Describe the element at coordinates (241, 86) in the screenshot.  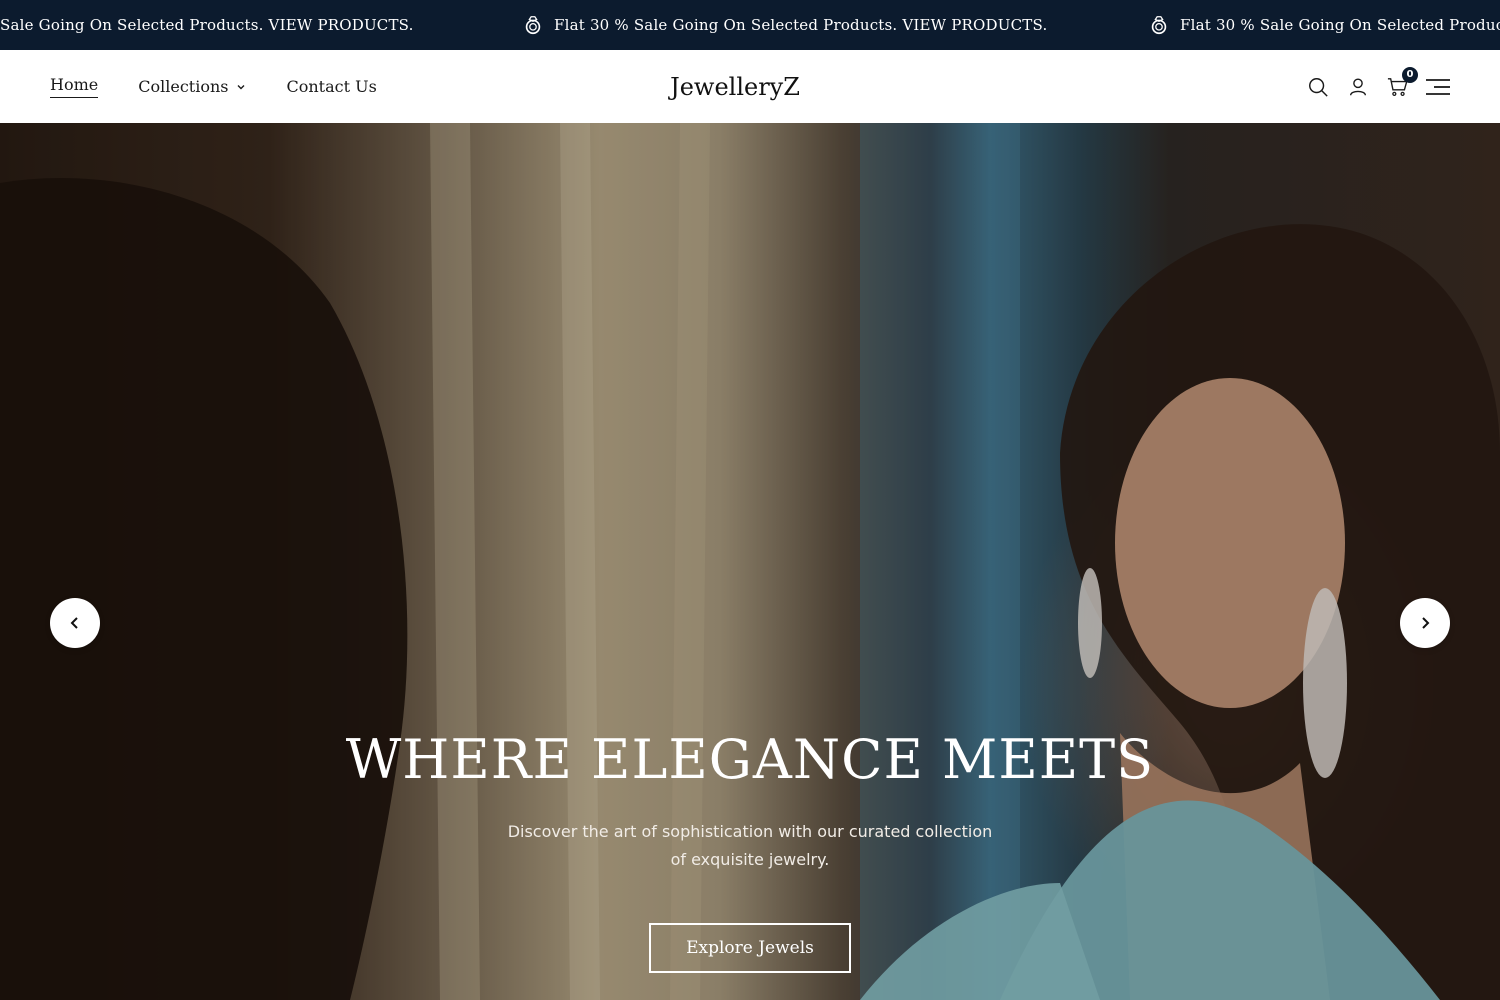
I see `chevron-down-icon` at that location.